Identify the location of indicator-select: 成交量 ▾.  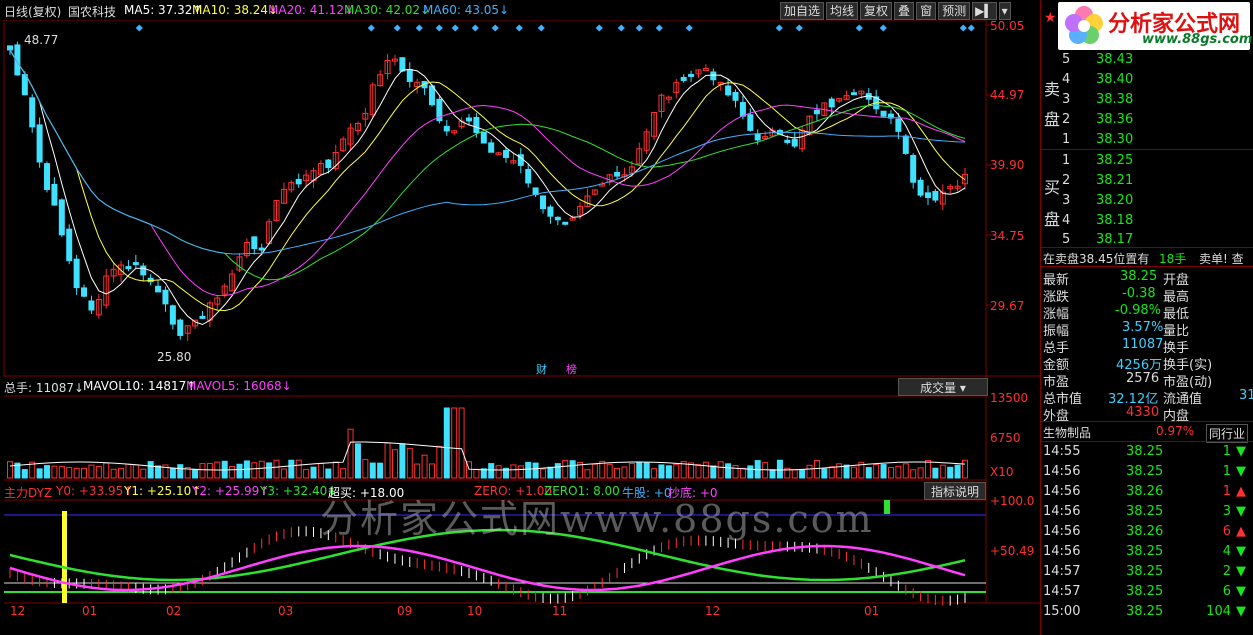
(943, 387).